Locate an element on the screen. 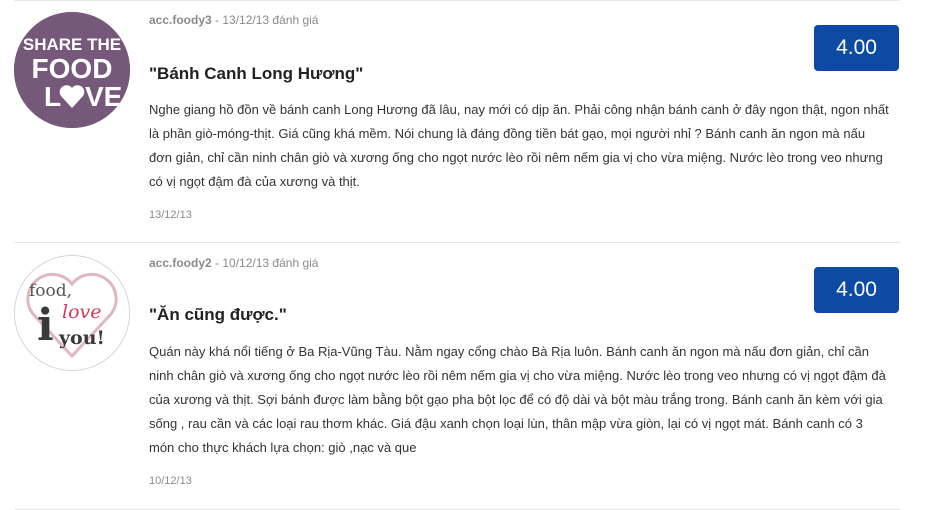  svg-text: SHARE THE is located at coordinates (72, 44).